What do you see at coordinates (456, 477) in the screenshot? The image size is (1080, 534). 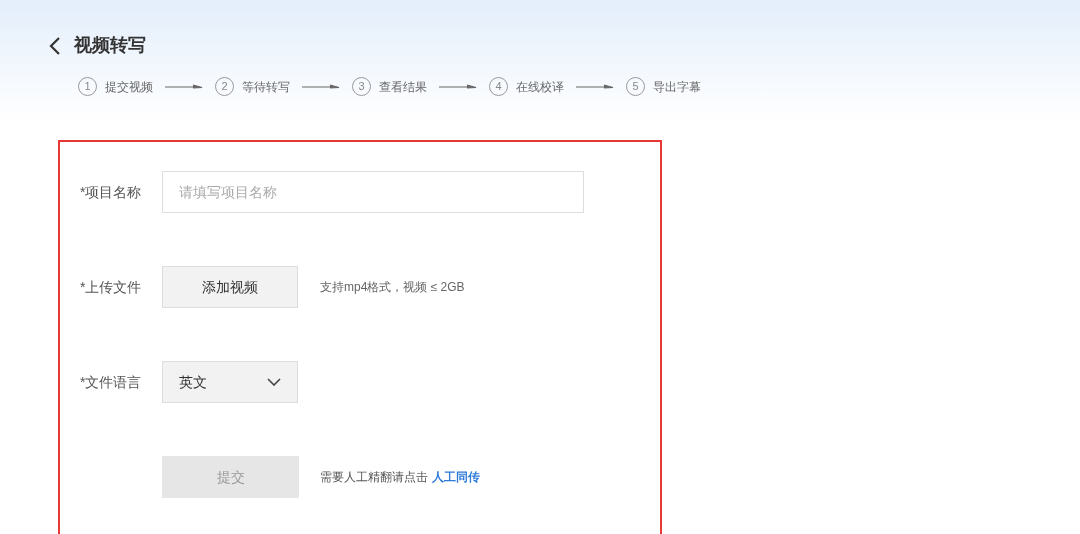 I see `interpreter-link: 人工同传` at bounding box center [456, 477].